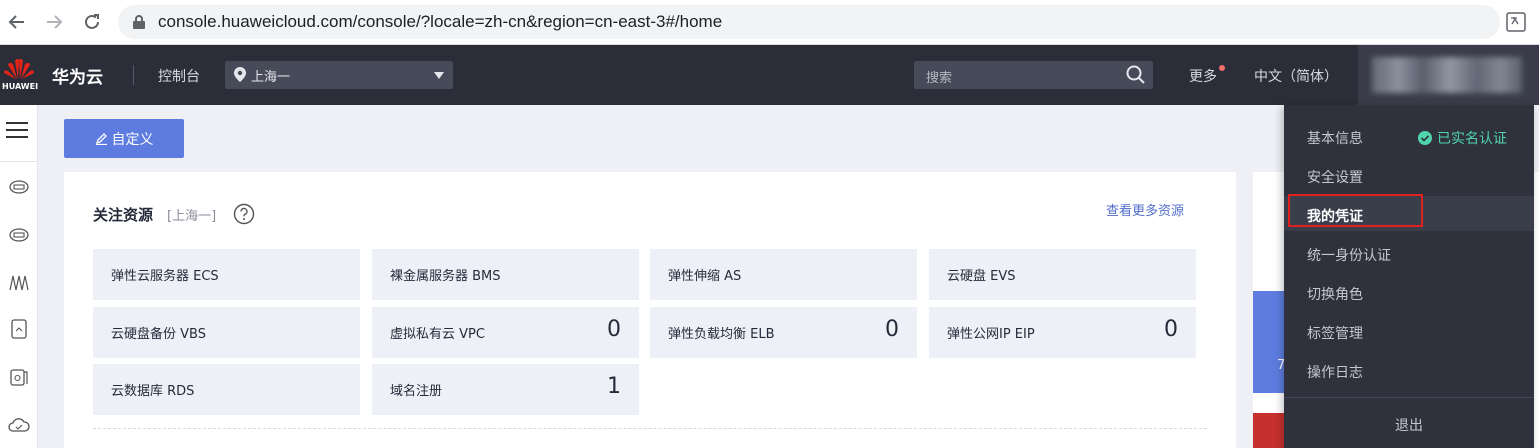 The image size is (1539, 448). Describe the element at coordinates (153, 391) in the screenshot. I see `tile-name: 云数据库 RDS` at that location.